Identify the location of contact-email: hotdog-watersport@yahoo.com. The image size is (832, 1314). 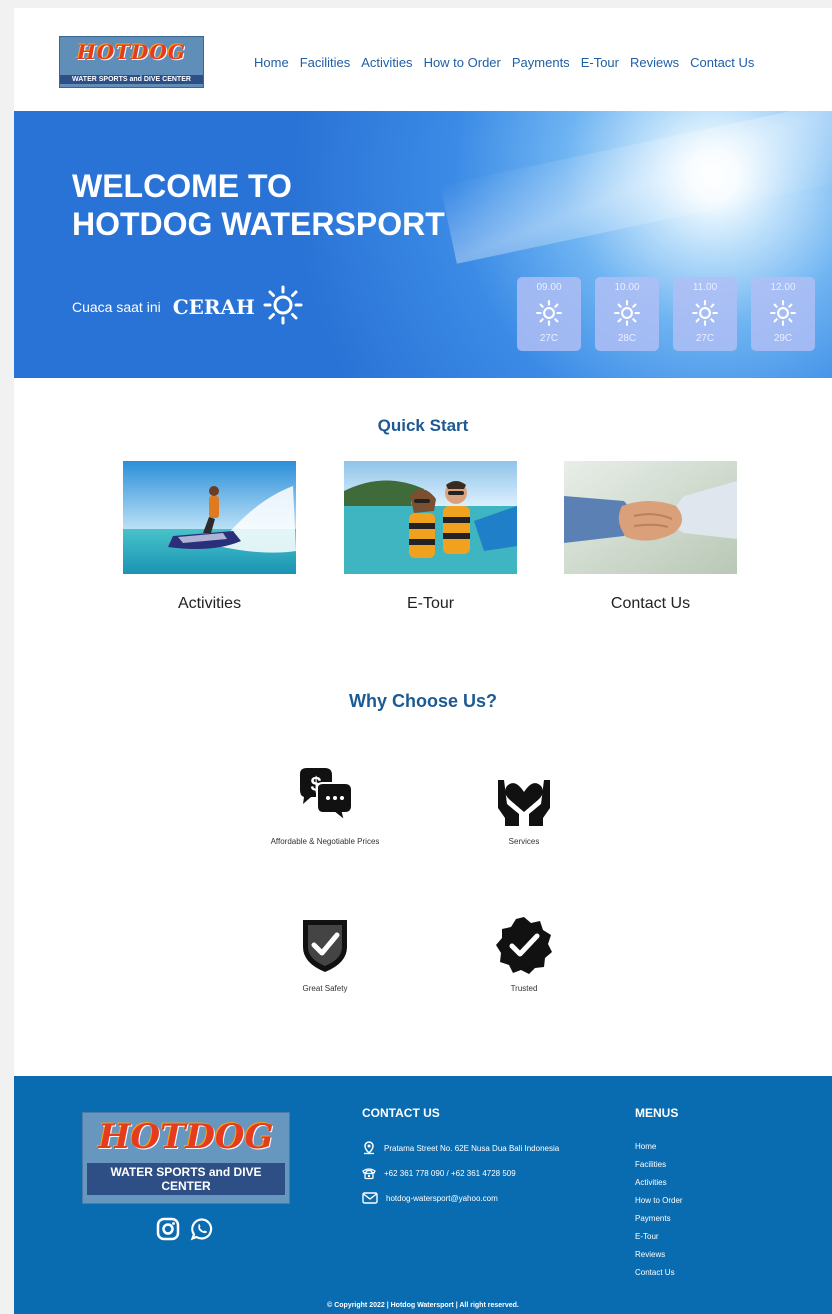
(460, 1198).